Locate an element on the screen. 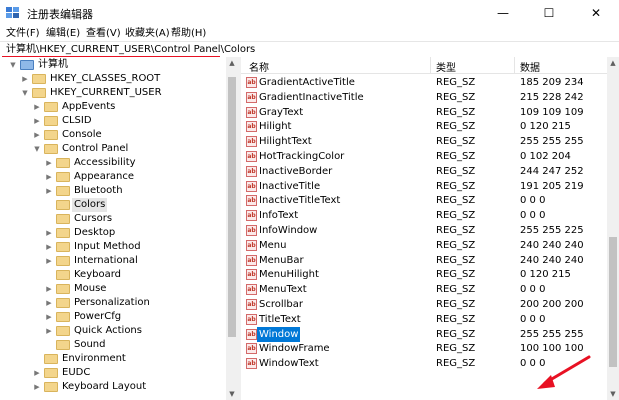 The height and width of the screenshot is (400, 619). tree-item: ▼ Control Panel is located at coordinates (113, 149).